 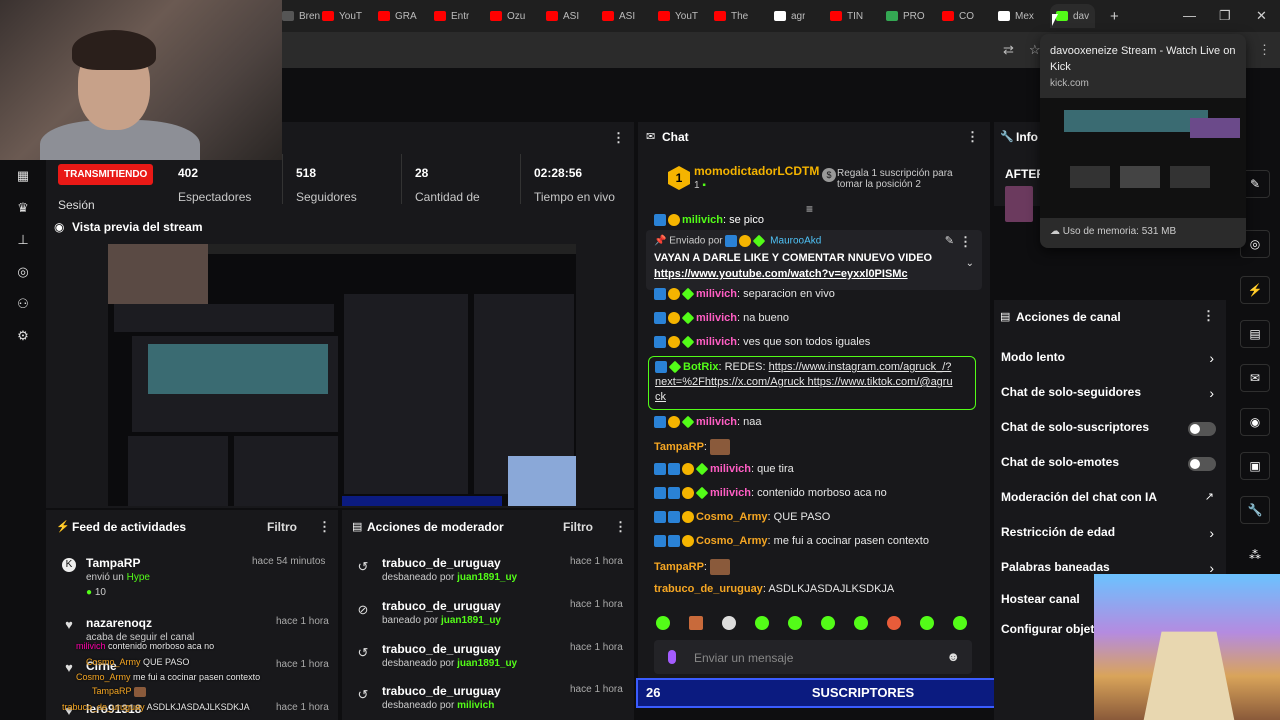 What do you see at coordinates (756, 171) in the screenshot?
I see `top-gifter-name: momodictadorLCDTM` at bounding box center [756, 171].